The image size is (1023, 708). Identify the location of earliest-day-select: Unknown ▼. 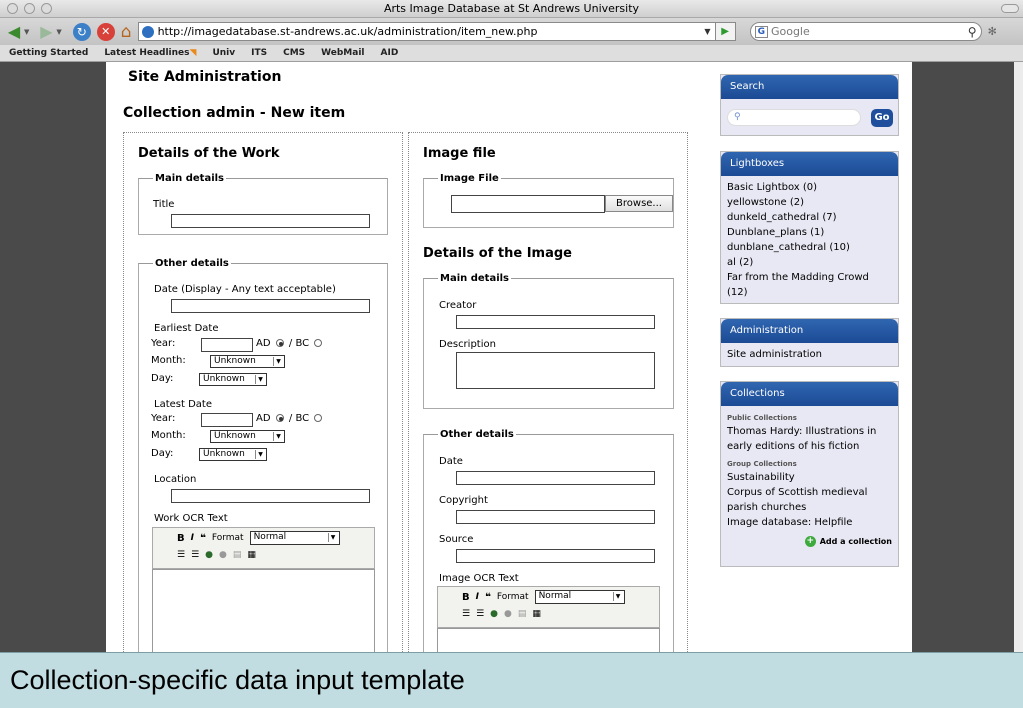
(233, 379).